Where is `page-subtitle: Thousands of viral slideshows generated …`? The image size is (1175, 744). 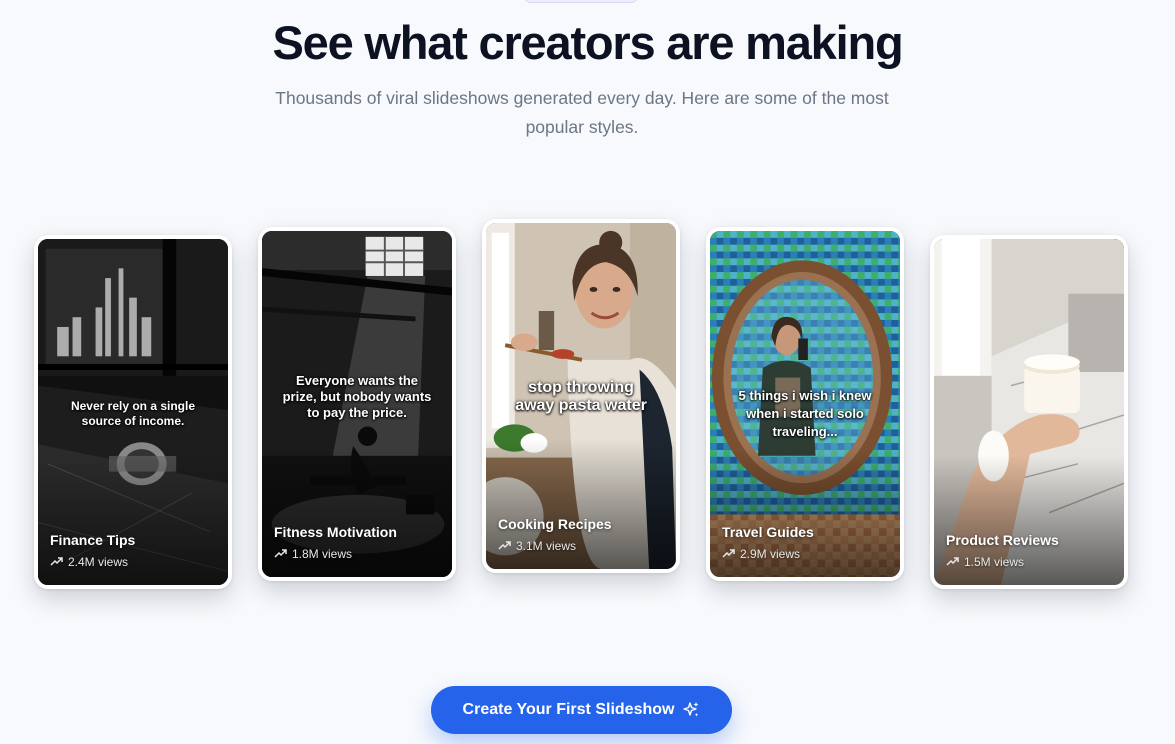
page-subtitle: Thousands of viral slideshows generated … is located at coordinates (582, 112).